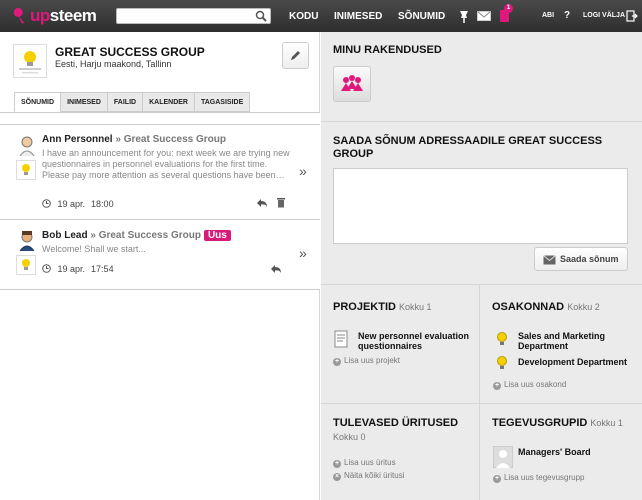 This screenshot has width=642, height=500. What do you see at coordinates (38, 102) in the screenshot?
I see `tab-messages: SÕNUMID` at bounding box center [38, 102].